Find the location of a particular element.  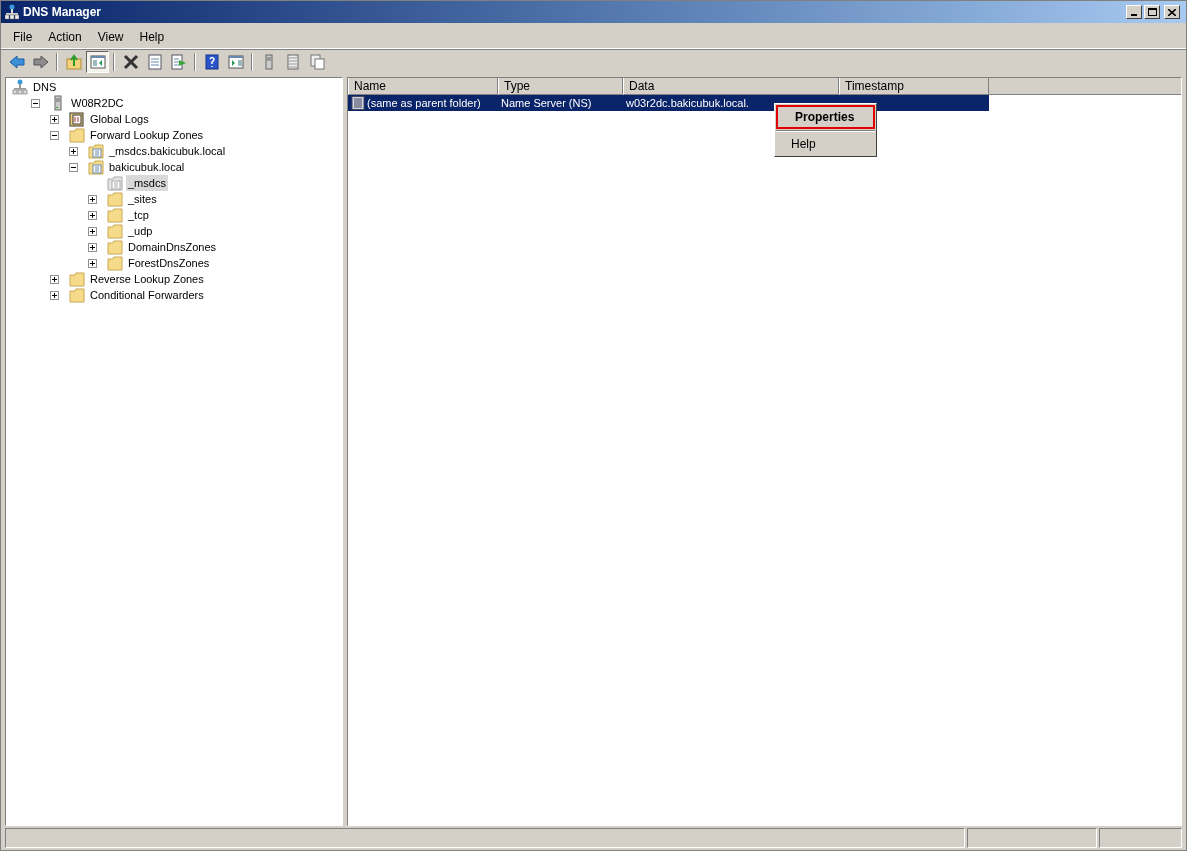

tree-item: _sites is located at coordinates (142, 199).